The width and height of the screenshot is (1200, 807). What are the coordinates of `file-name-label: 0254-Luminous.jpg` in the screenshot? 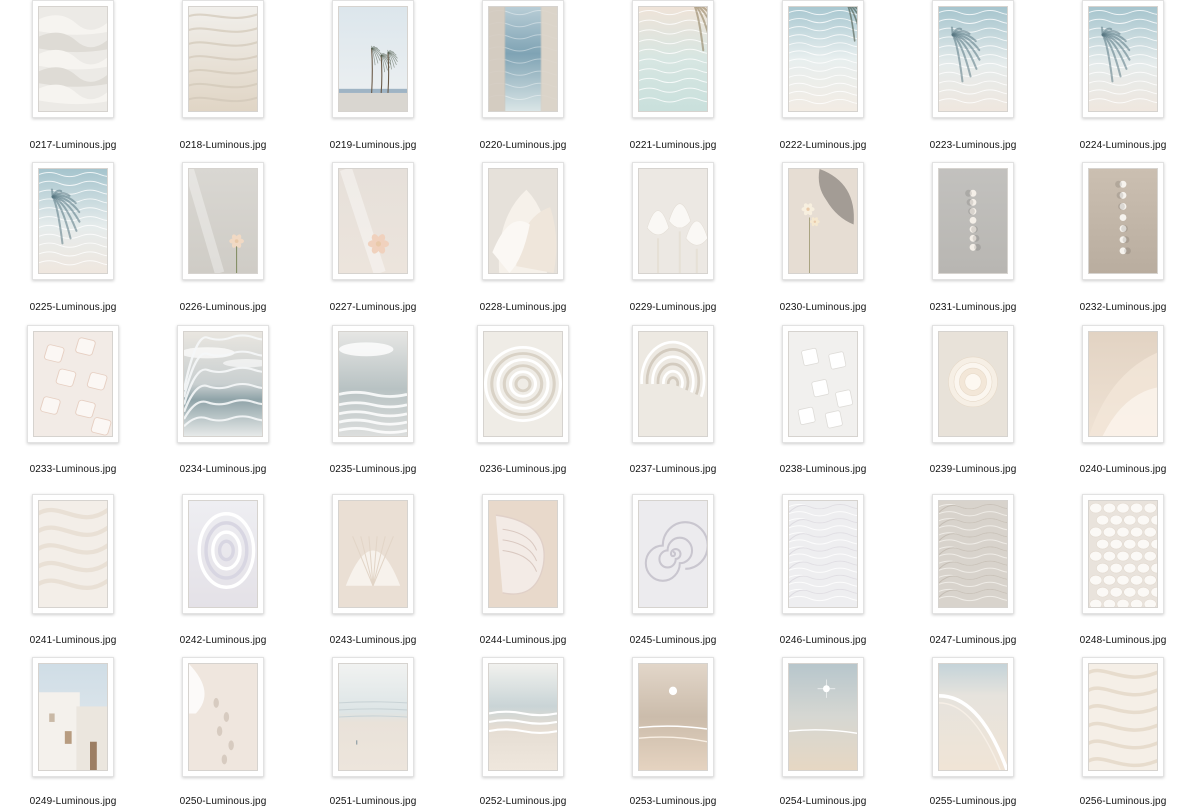 It's located at (823, 801).